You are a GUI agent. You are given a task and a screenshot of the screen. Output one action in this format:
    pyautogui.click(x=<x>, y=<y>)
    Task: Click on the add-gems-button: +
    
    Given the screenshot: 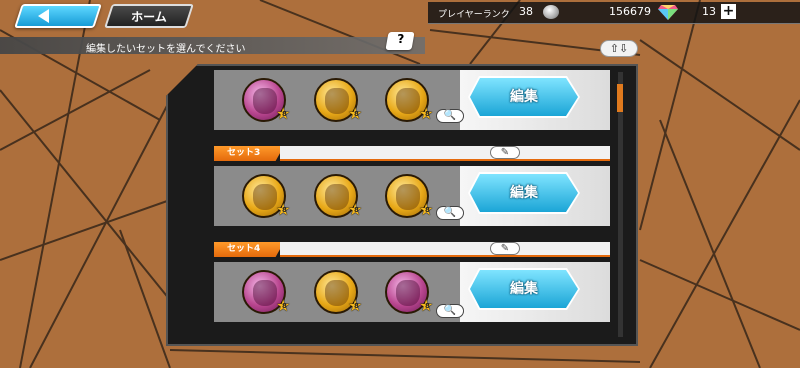 What is the action you would take?
    pyautogui.click(x=728, y=11)
    